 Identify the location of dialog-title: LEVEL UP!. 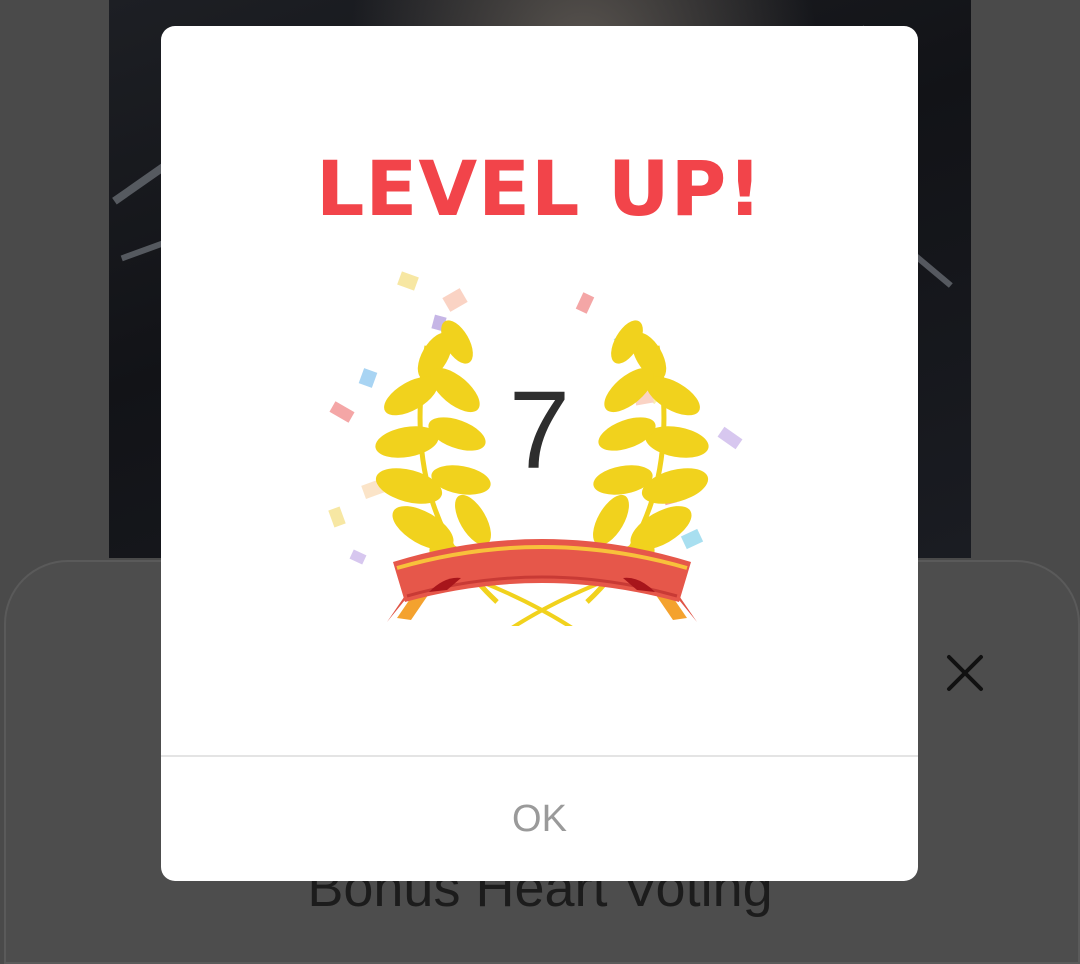
(539, 188).